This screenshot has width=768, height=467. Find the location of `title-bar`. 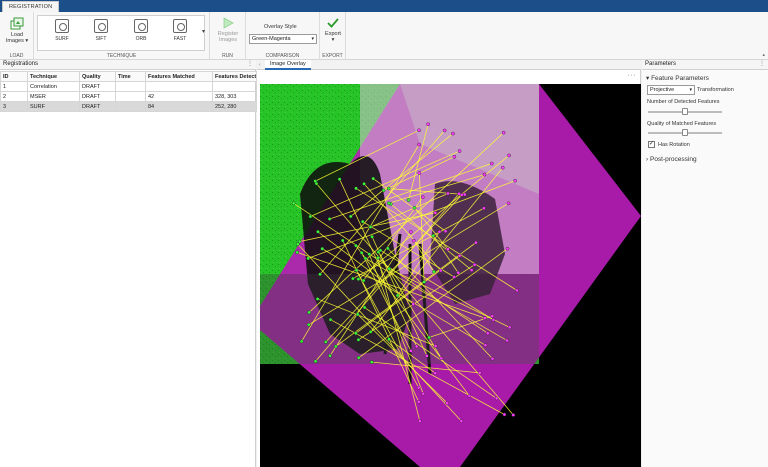

title-bar is located at coordinates (384, 6).